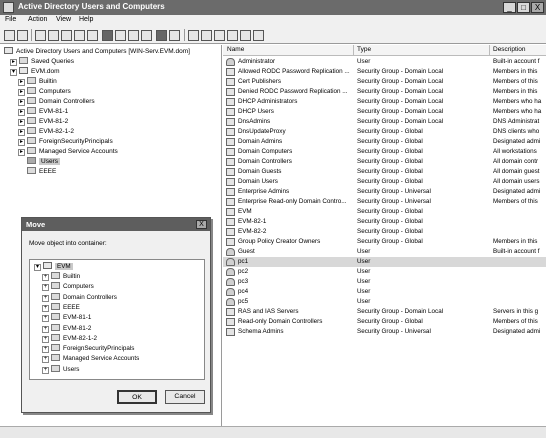  I want to click on tree-item-builtin: ▸ Builtin, so click(37, 82).